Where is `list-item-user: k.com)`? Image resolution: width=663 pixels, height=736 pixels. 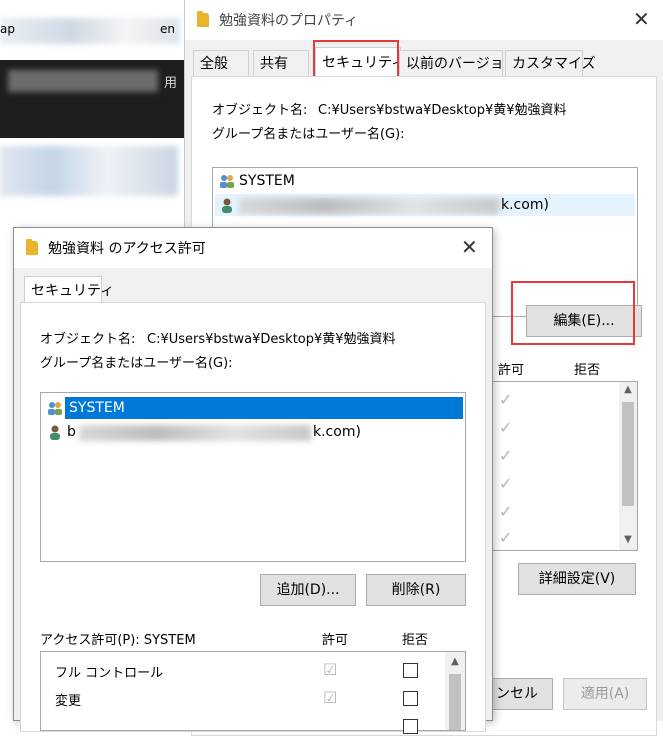 list-item-user: k.com) is located at coordinates (425, 205).